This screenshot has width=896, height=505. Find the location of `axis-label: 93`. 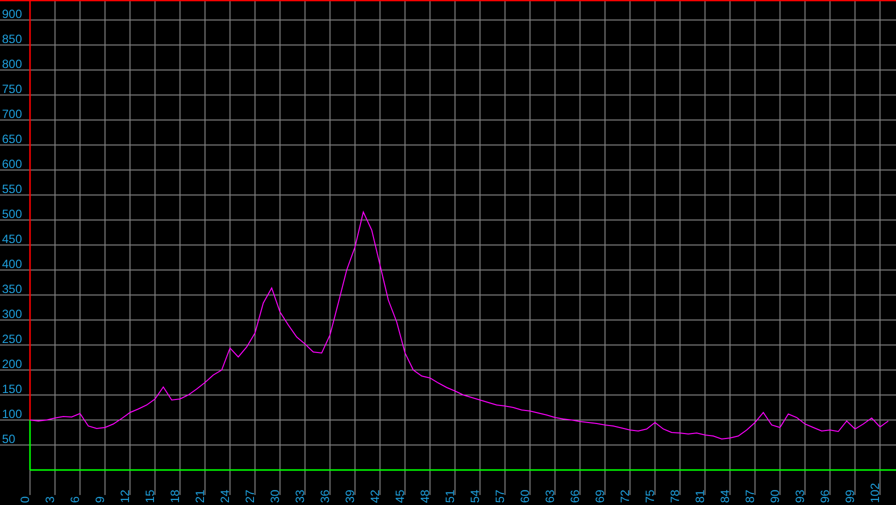

axis-label: 93 is located at coordinates (800, 496).